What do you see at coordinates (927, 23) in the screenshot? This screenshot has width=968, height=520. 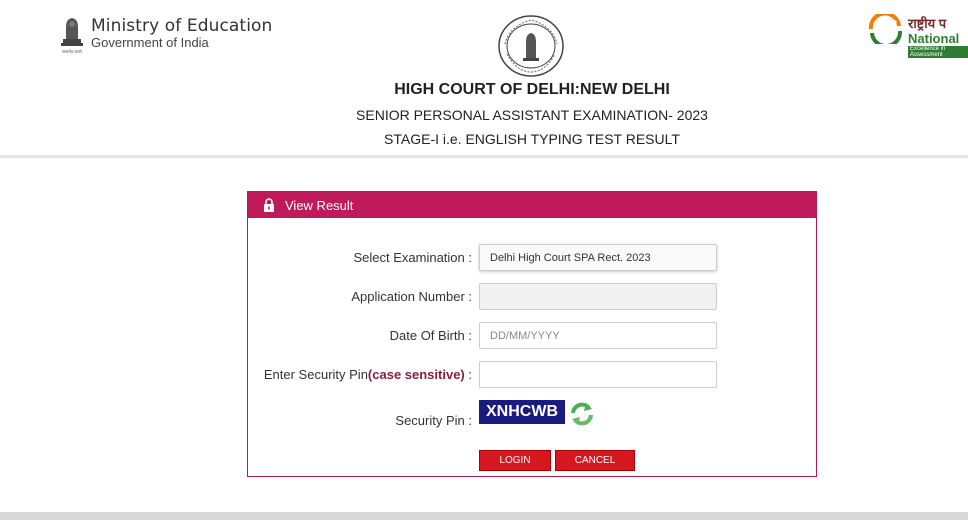 I see `nta-hindi-name: राष्ट्रीय प` at bounding box center [927, 23].